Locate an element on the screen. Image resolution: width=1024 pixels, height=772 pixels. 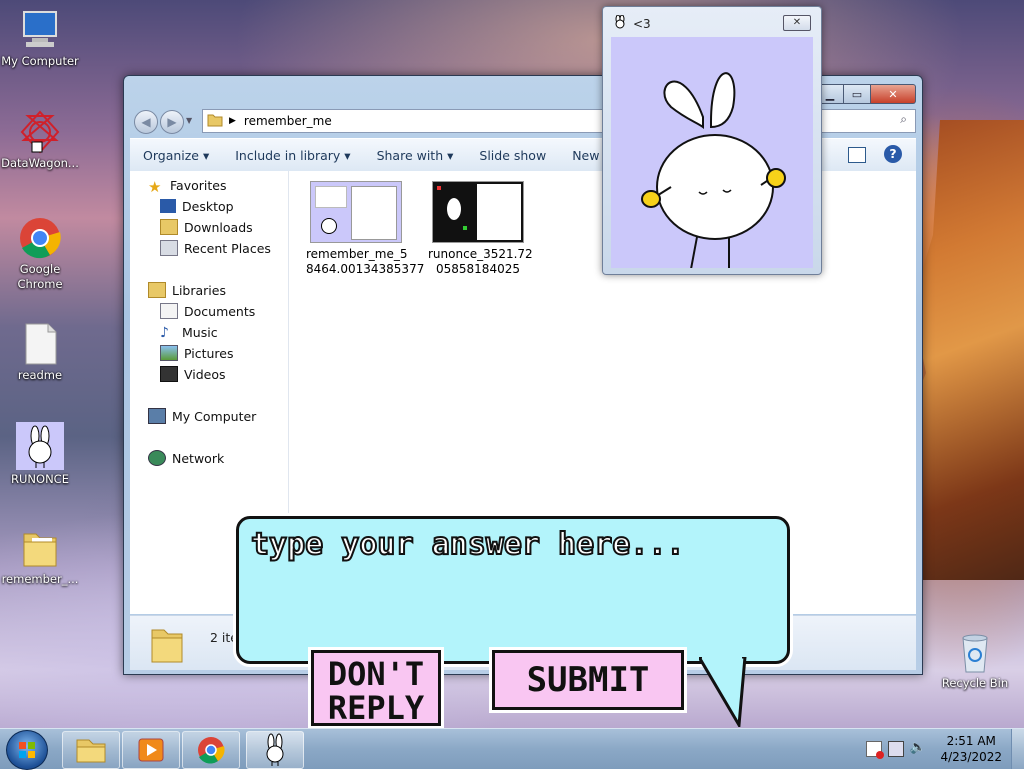
file-name: runonce_3521.72 is located at coordinates (480, 254).